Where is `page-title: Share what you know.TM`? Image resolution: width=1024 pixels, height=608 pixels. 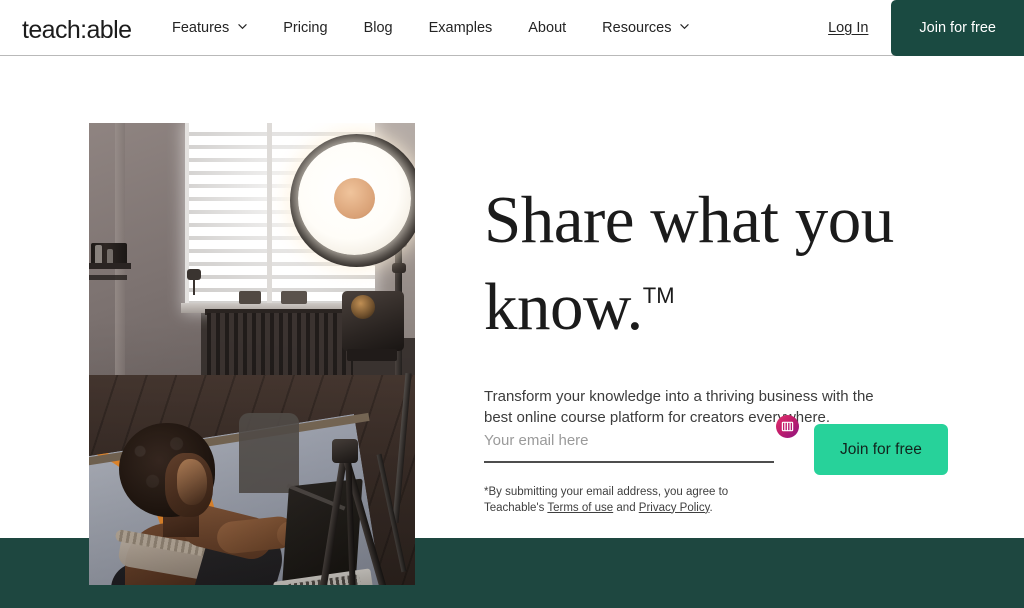 page-title: Share what you know.TM is located at coordinates (719, 263).